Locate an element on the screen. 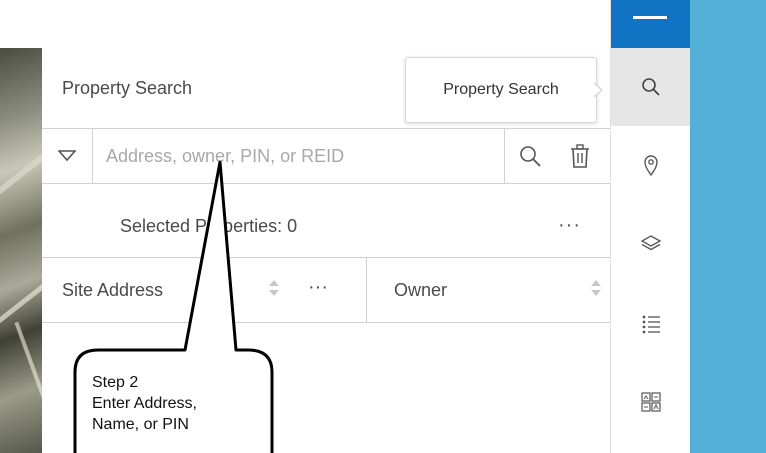 The height and width of the screenshot is (453, 766). sidebar-item-layers is located at coordinates (651, 244).